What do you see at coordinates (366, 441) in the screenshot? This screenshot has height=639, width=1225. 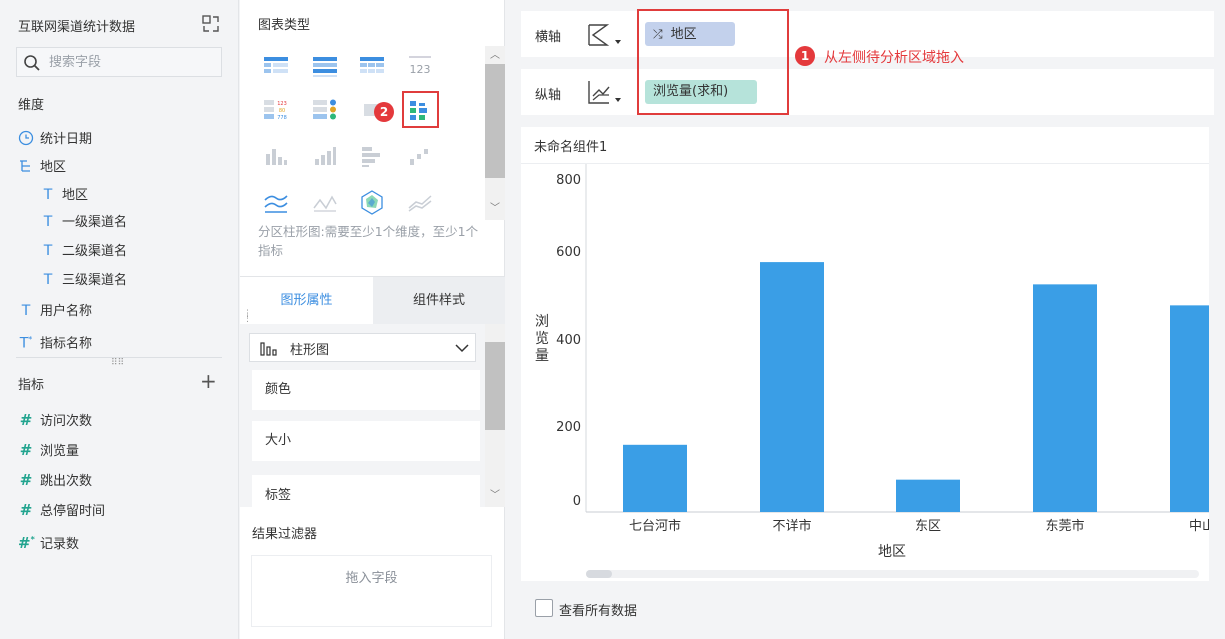 I see `property-size: 大小` at bounding box center [366, 441].